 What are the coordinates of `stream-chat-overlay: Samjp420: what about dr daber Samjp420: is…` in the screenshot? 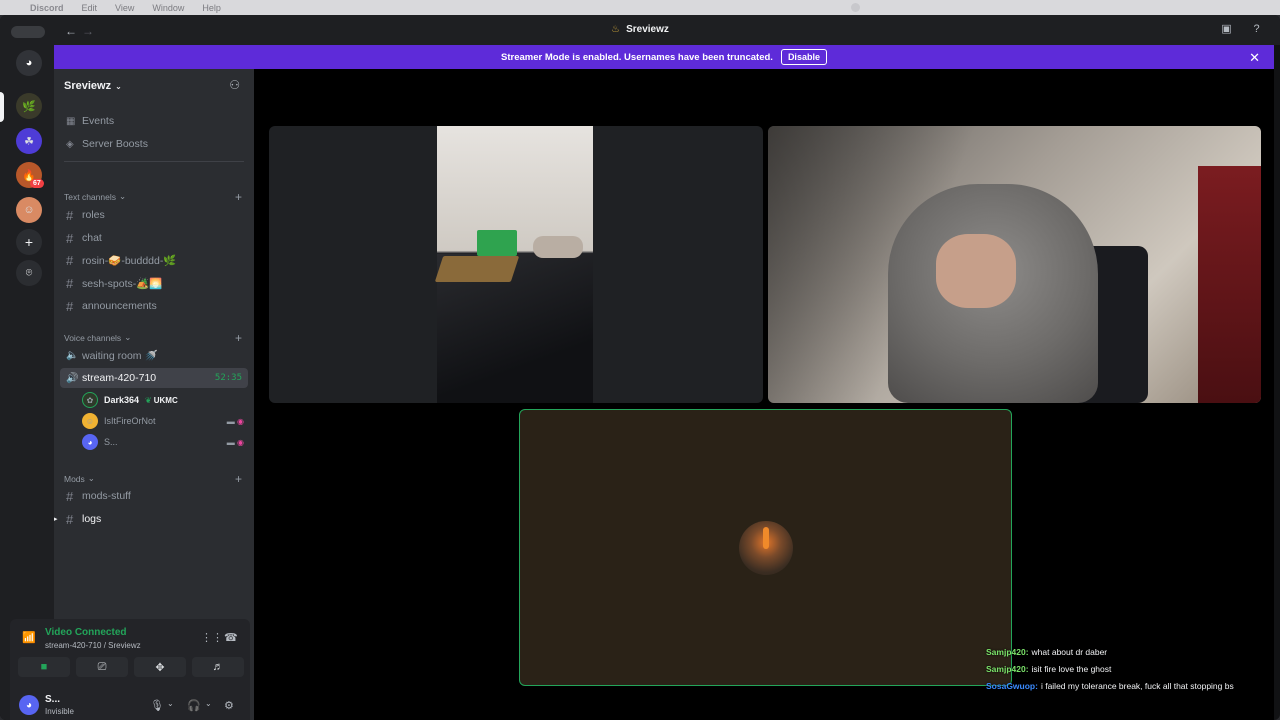 It's located at (1126, 672).